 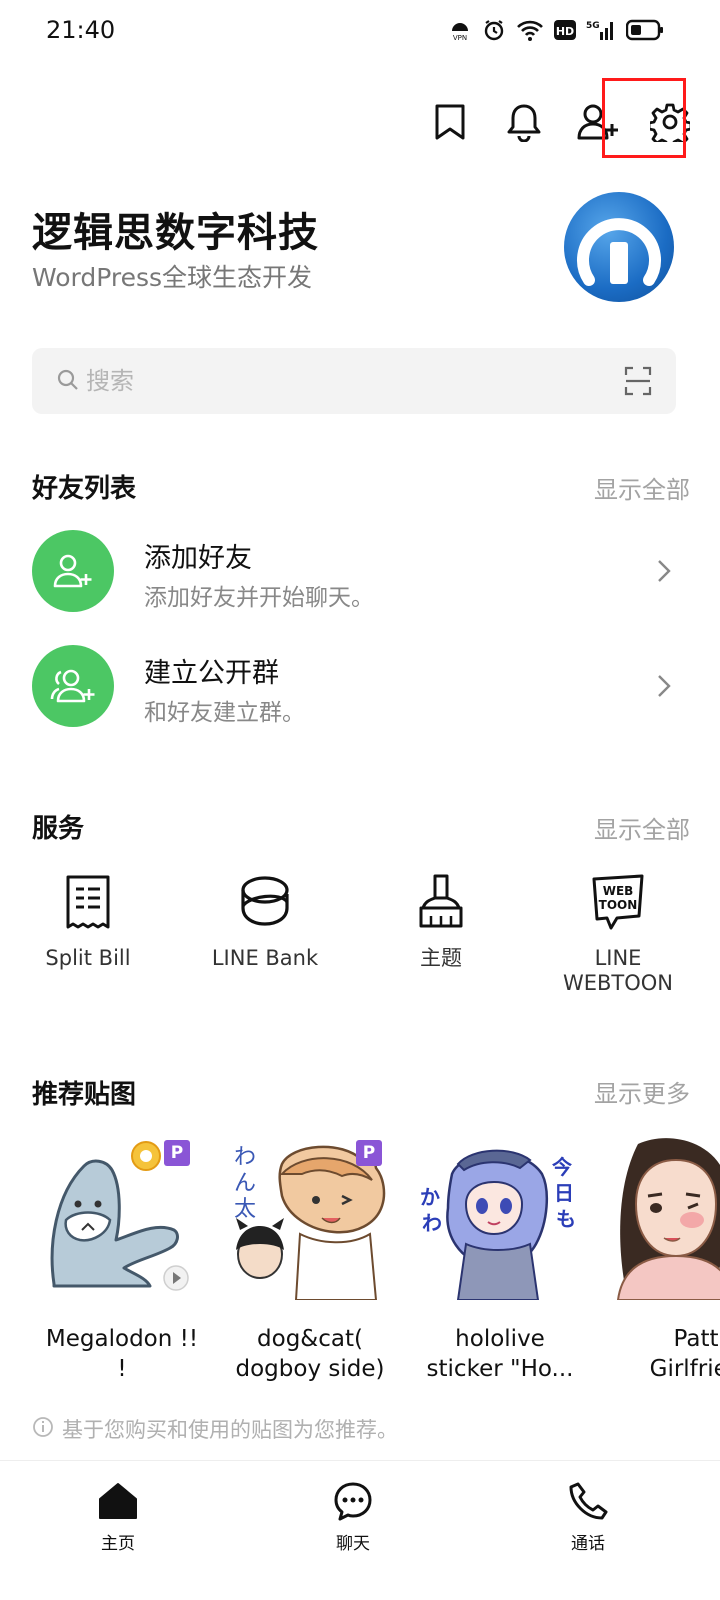 I want to click on stickers-section-title: 推荐贴图, so click(x=84, y=1095).